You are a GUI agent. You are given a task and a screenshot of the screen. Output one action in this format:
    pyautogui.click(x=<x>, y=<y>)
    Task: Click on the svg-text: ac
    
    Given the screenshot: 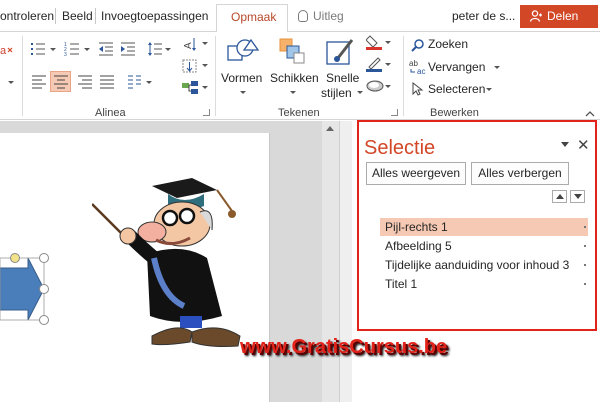 What is the action you would take?
    pyautogui.click(x=421, y=71)
    